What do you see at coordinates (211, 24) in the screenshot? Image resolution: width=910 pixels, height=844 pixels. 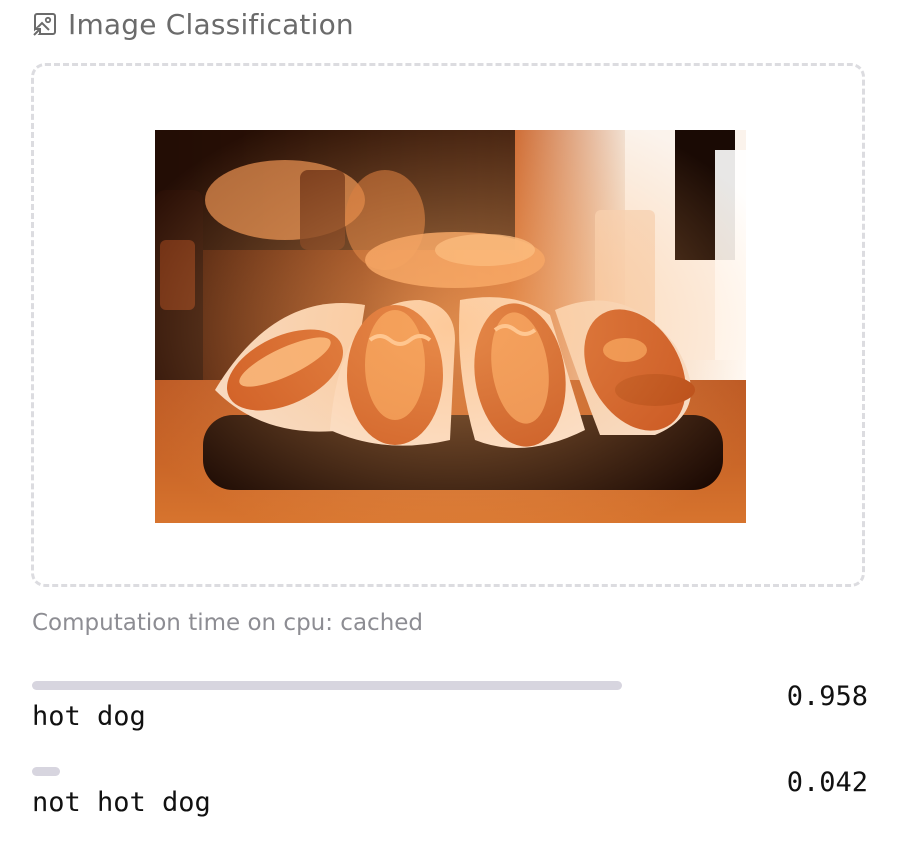 I see `component-title: Image Classification` at bounding box center [211, 24].